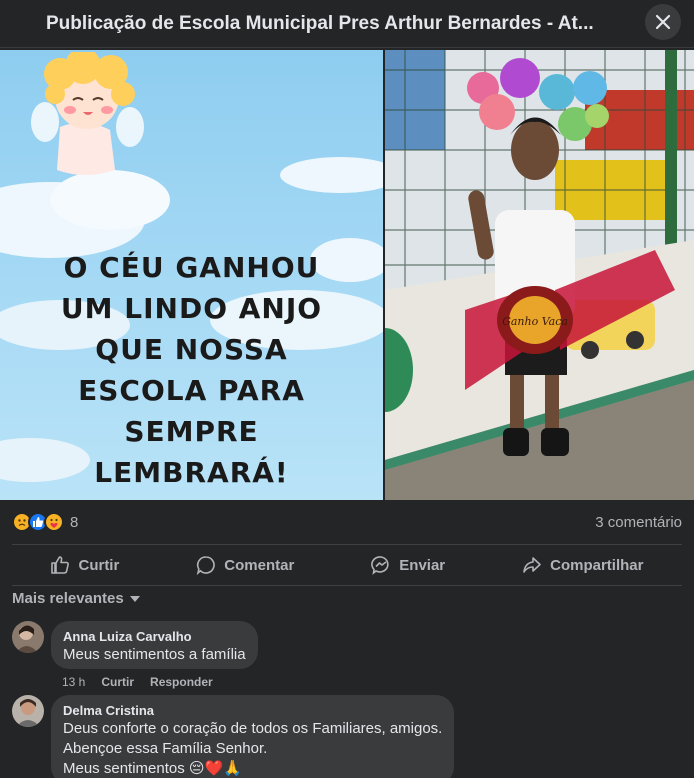 This screenshot has width=694, height=778. Describe the element at coordinates (191, 349) in the screenshot. I see `poster-line: QUE NOSSA` at that location.